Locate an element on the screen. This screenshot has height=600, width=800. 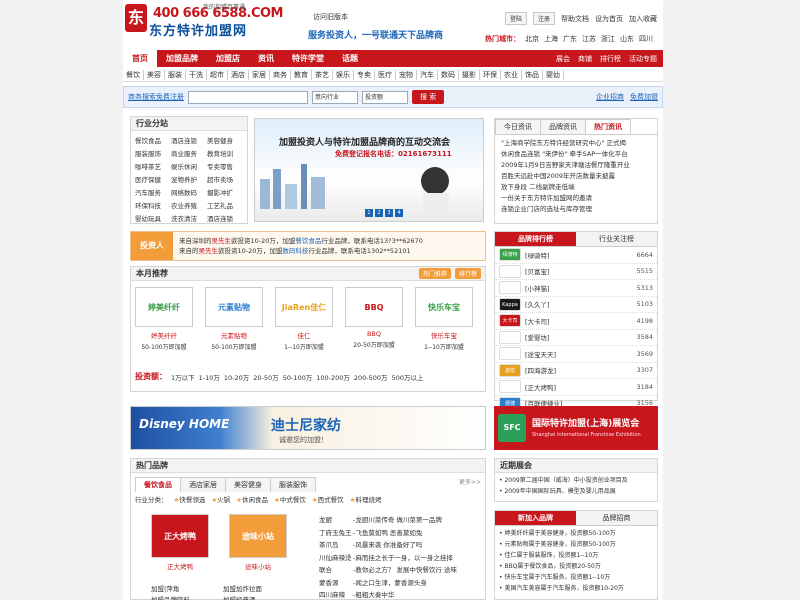
nav-item-topics: 话题 is located at coordinates (350, 58).